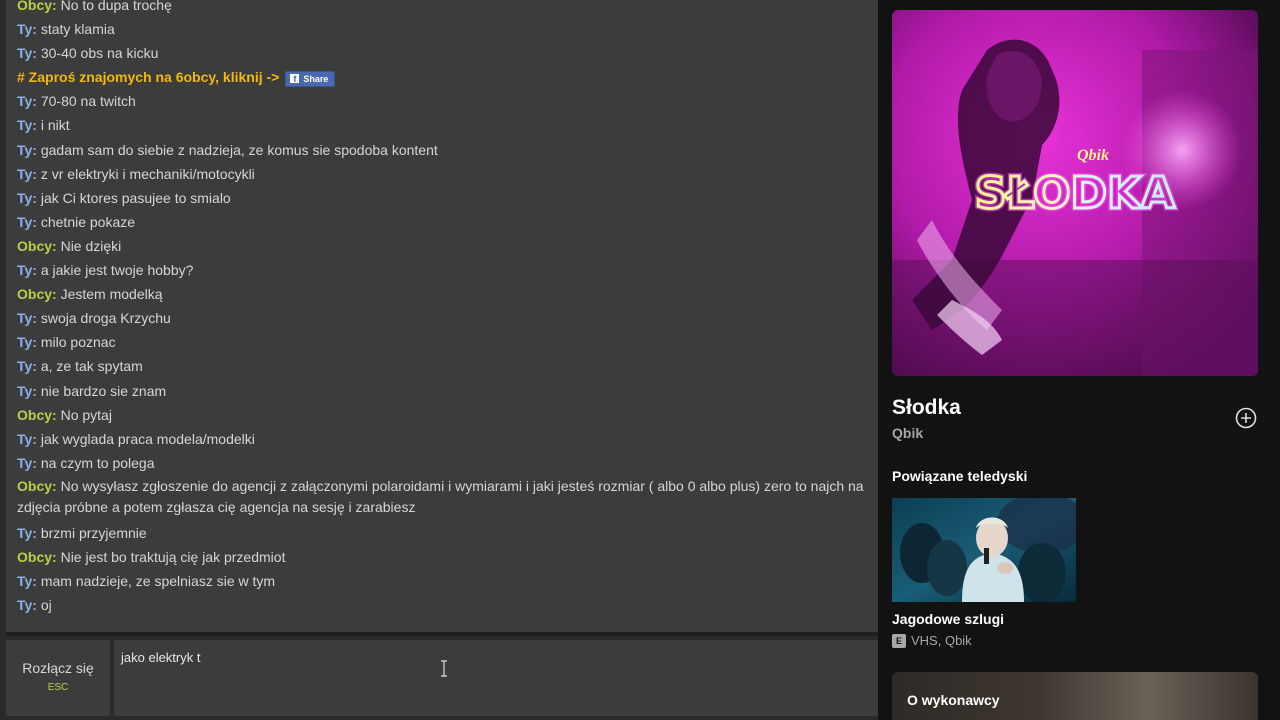  Describe the element at coordinates (93, 532) in the screenshot. I see `chat-message-text: brzmi przyjemnie` at that location.